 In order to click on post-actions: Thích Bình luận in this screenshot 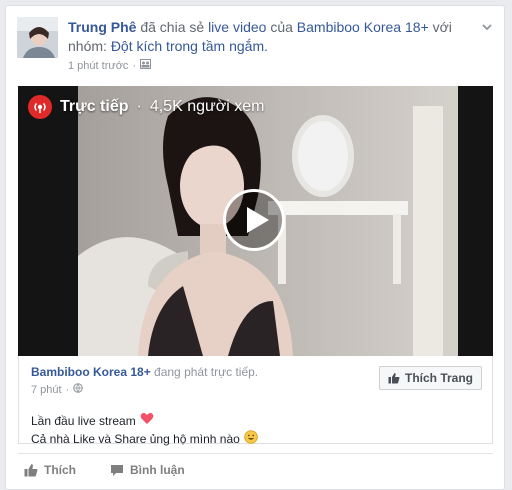, I will do `click(255, 469)`.